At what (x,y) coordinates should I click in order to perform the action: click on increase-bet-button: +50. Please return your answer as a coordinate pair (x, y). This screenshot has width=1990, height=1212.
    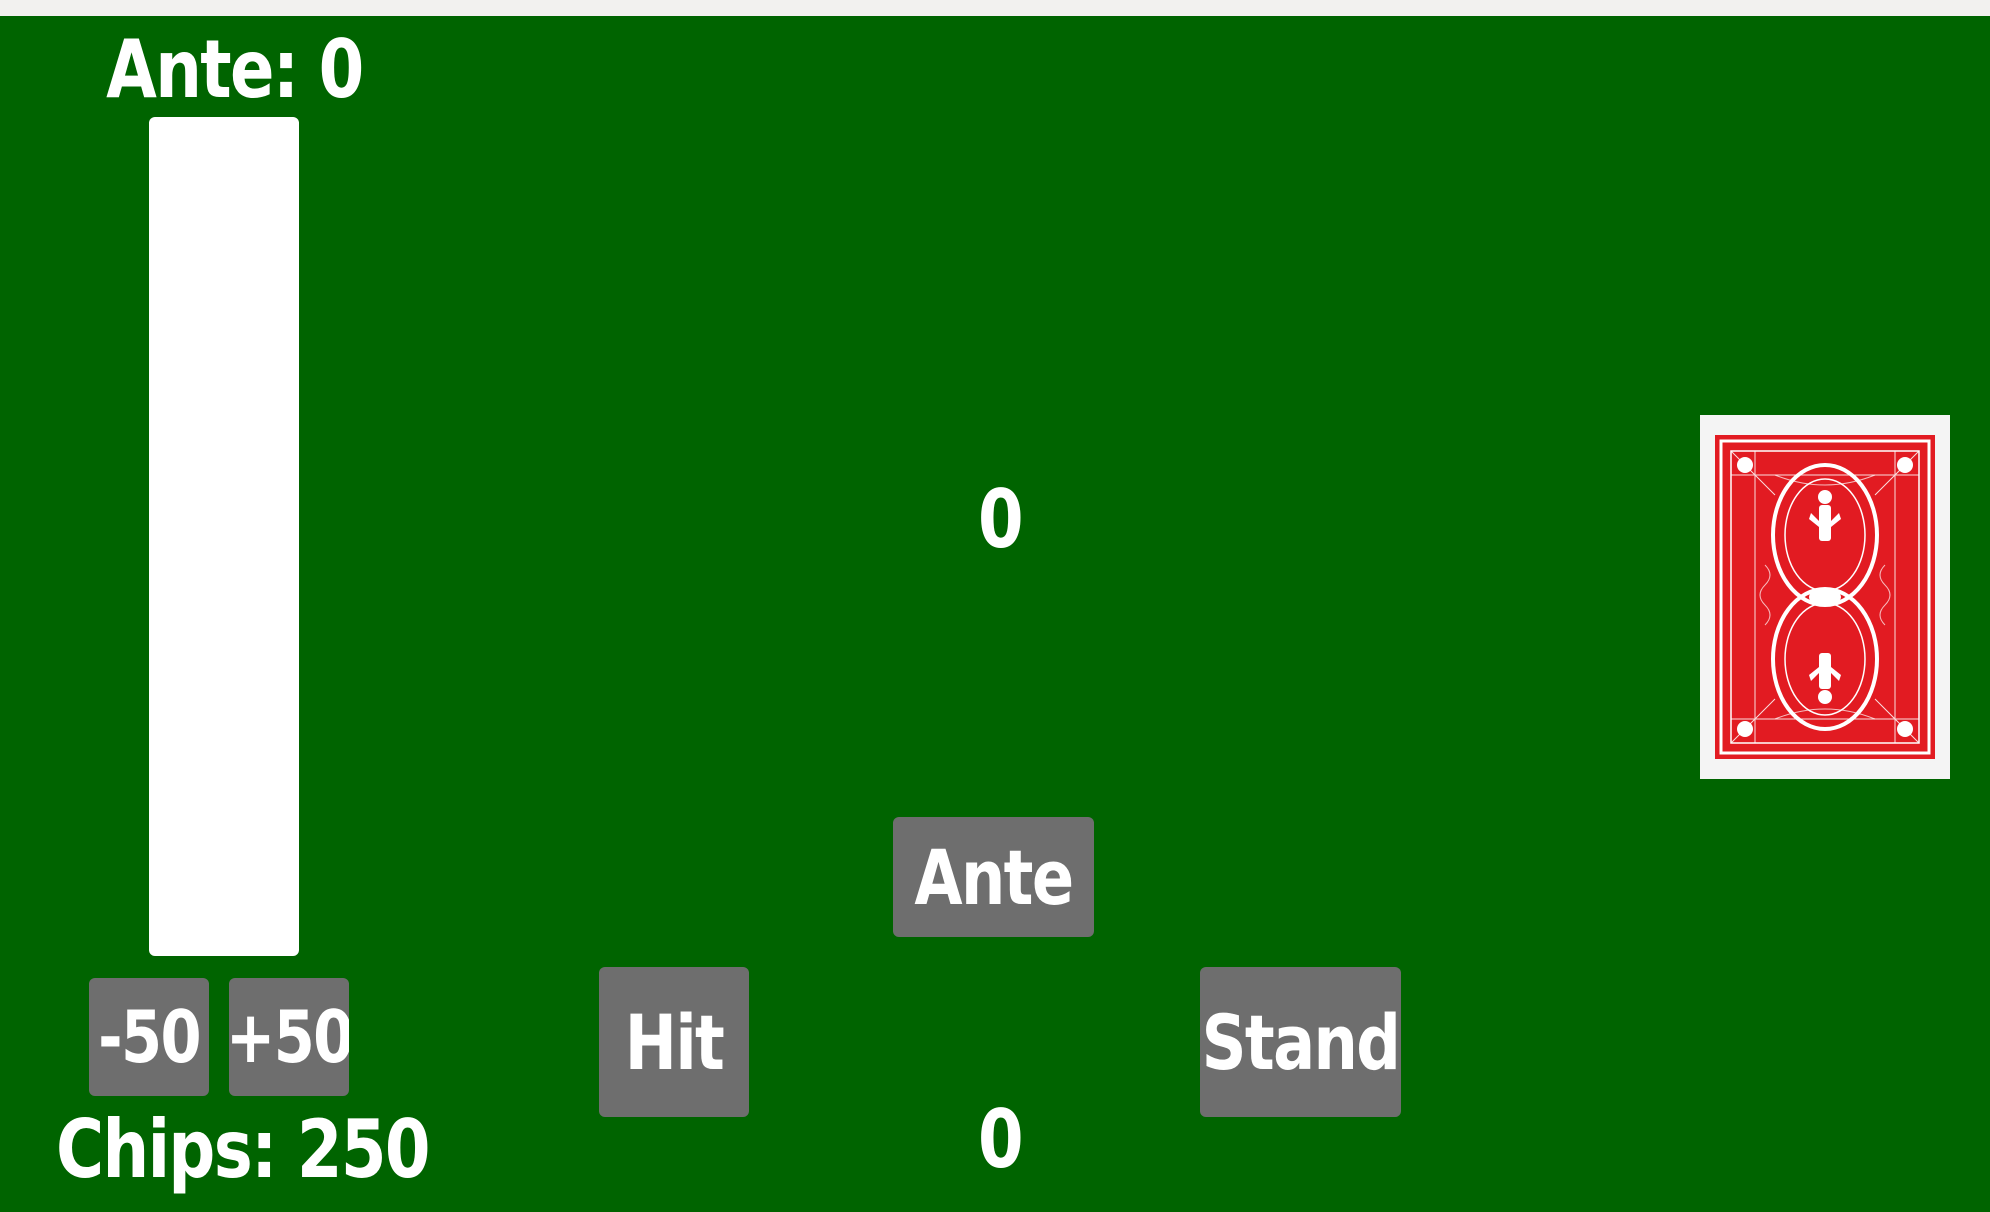
    Looking at the image, I should click on (289, 1037).